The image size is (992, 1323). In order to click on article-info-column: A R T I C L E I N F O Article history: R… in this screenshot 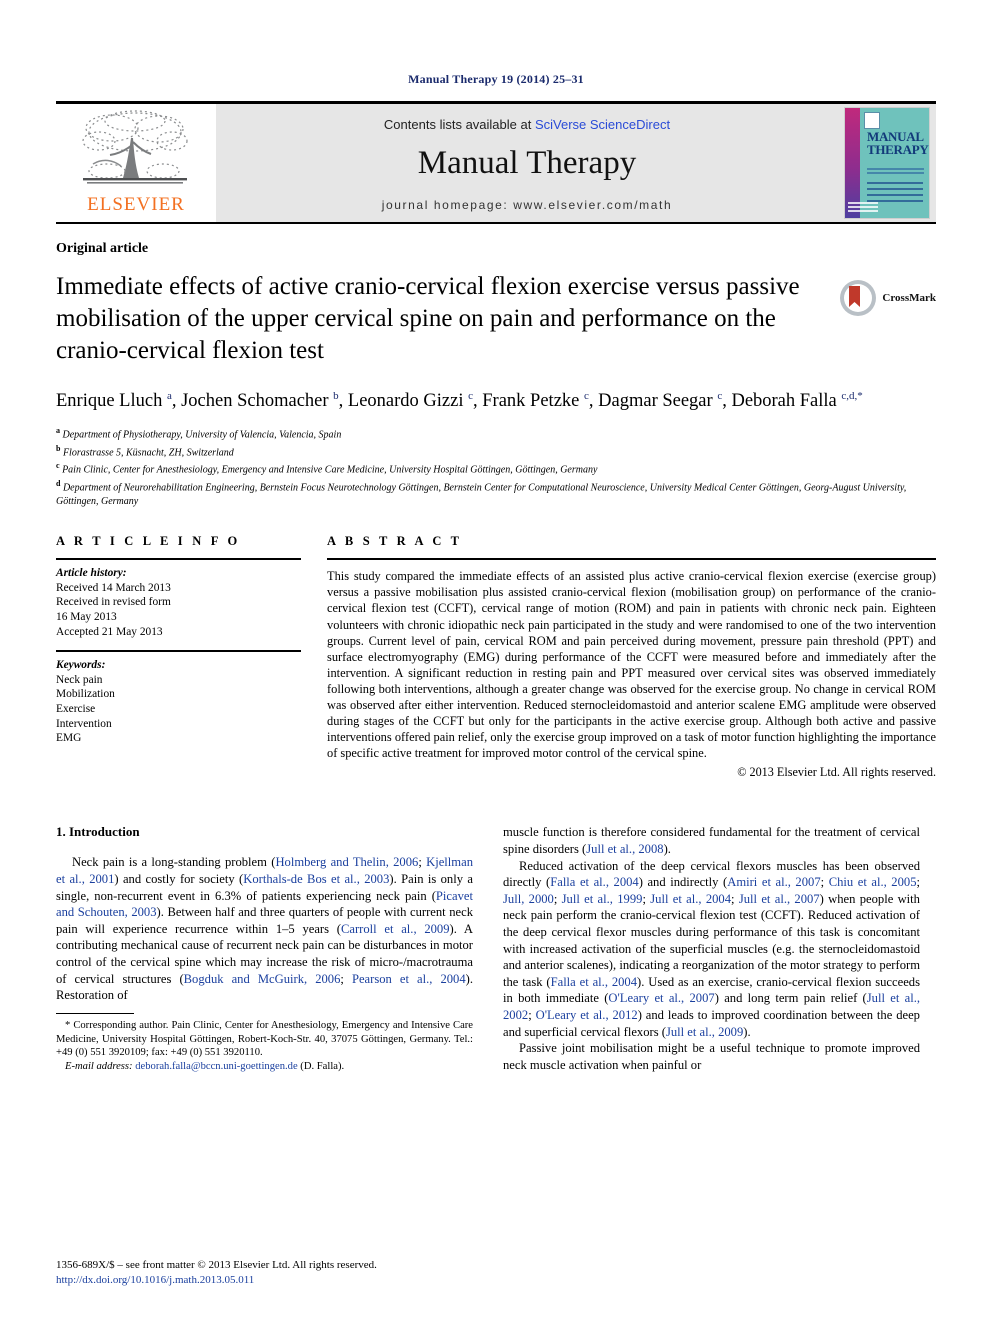, I will do `click(178, 657)`.